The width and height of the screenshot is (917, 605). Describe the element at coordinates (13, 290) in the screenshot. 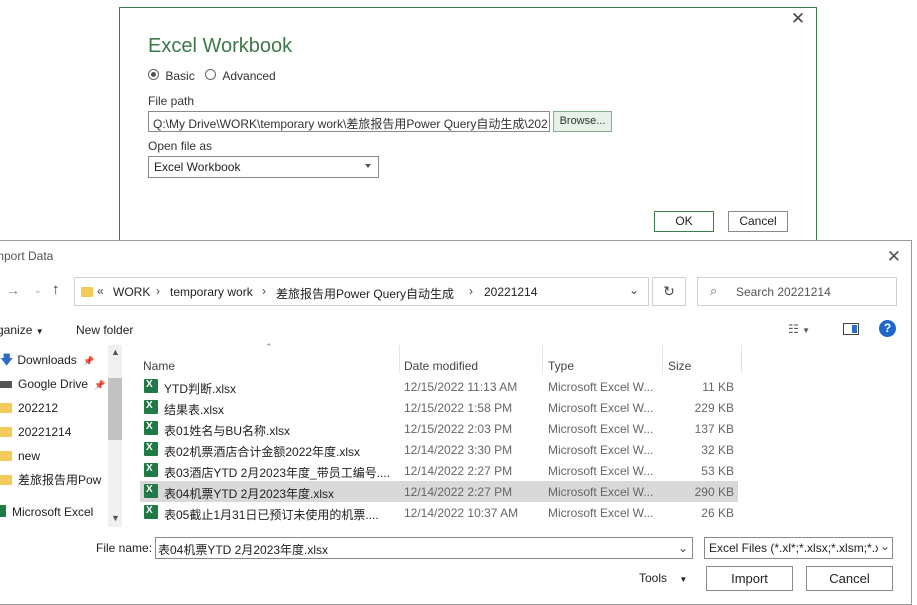

I see `back-arrow-icon: →` at that location.